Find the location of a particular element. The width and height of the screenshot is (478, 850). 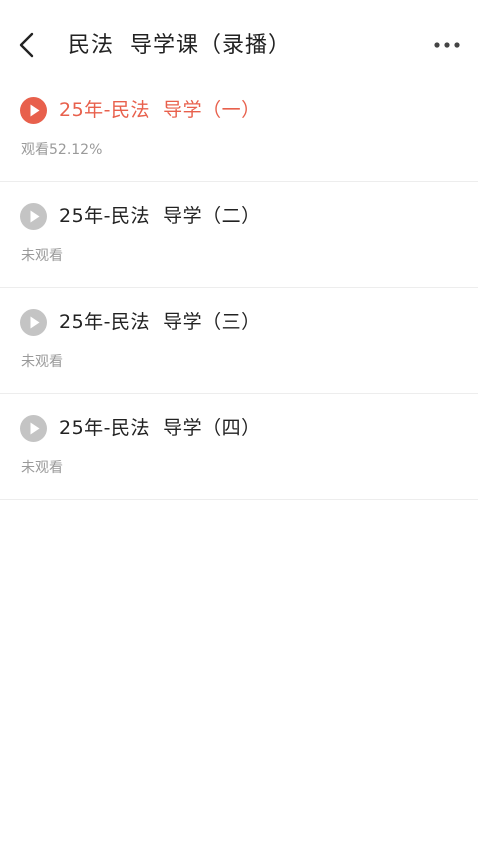

lesson-item: 25年-民法 导学（四） 未观看 is located at coordinates (239, 447).